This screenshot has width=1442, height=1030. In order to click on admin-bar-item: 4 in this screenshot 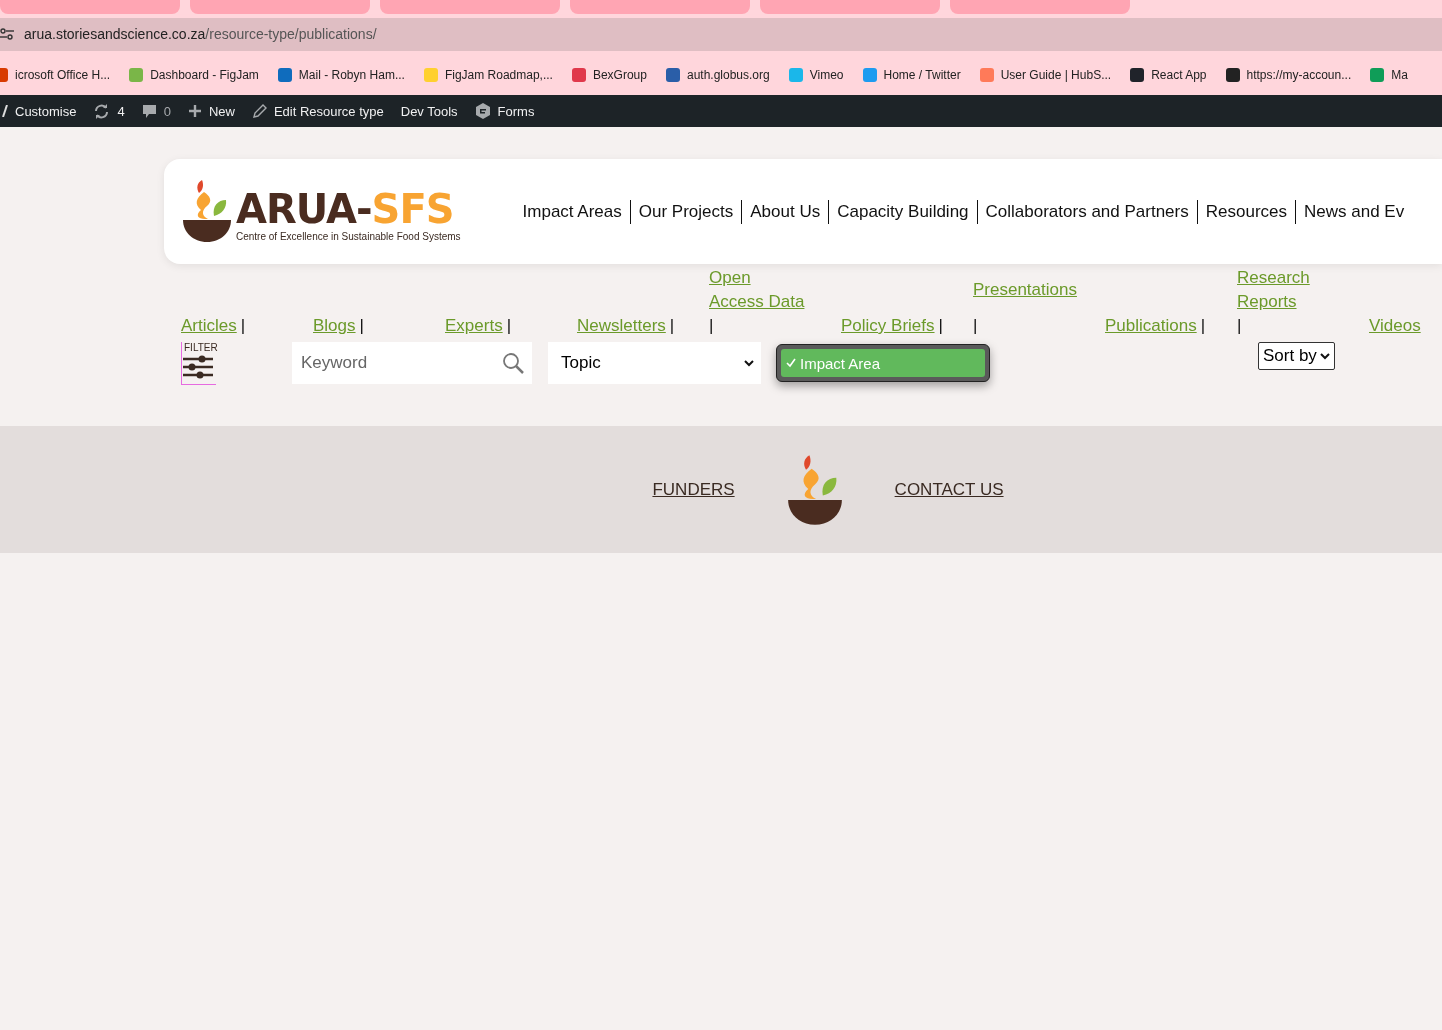, I will do `click(121, 111)`.